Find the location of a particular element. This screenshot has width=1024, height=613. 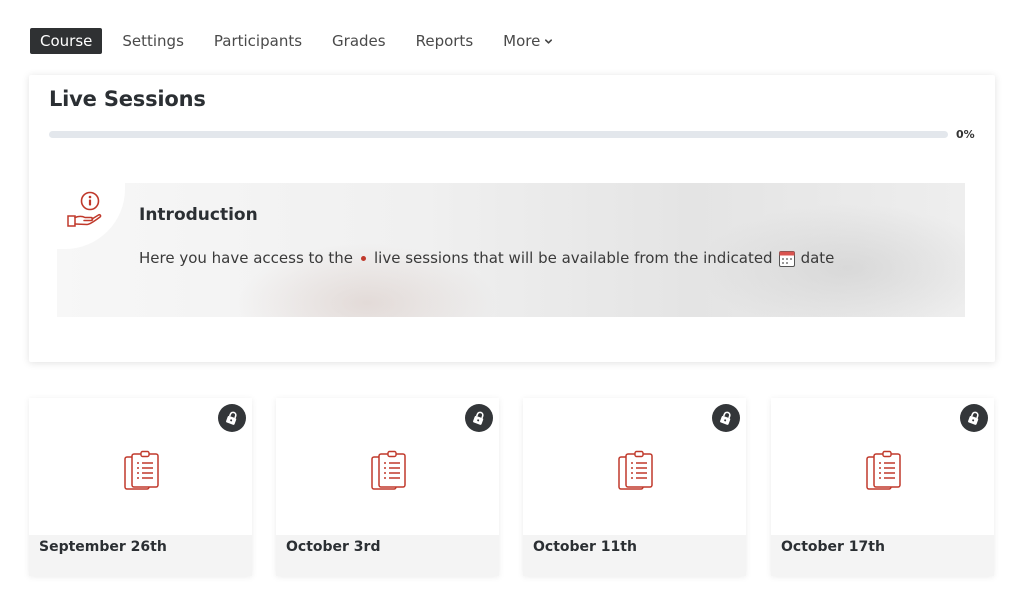

progress-bar is located at coordinates (498, 134).